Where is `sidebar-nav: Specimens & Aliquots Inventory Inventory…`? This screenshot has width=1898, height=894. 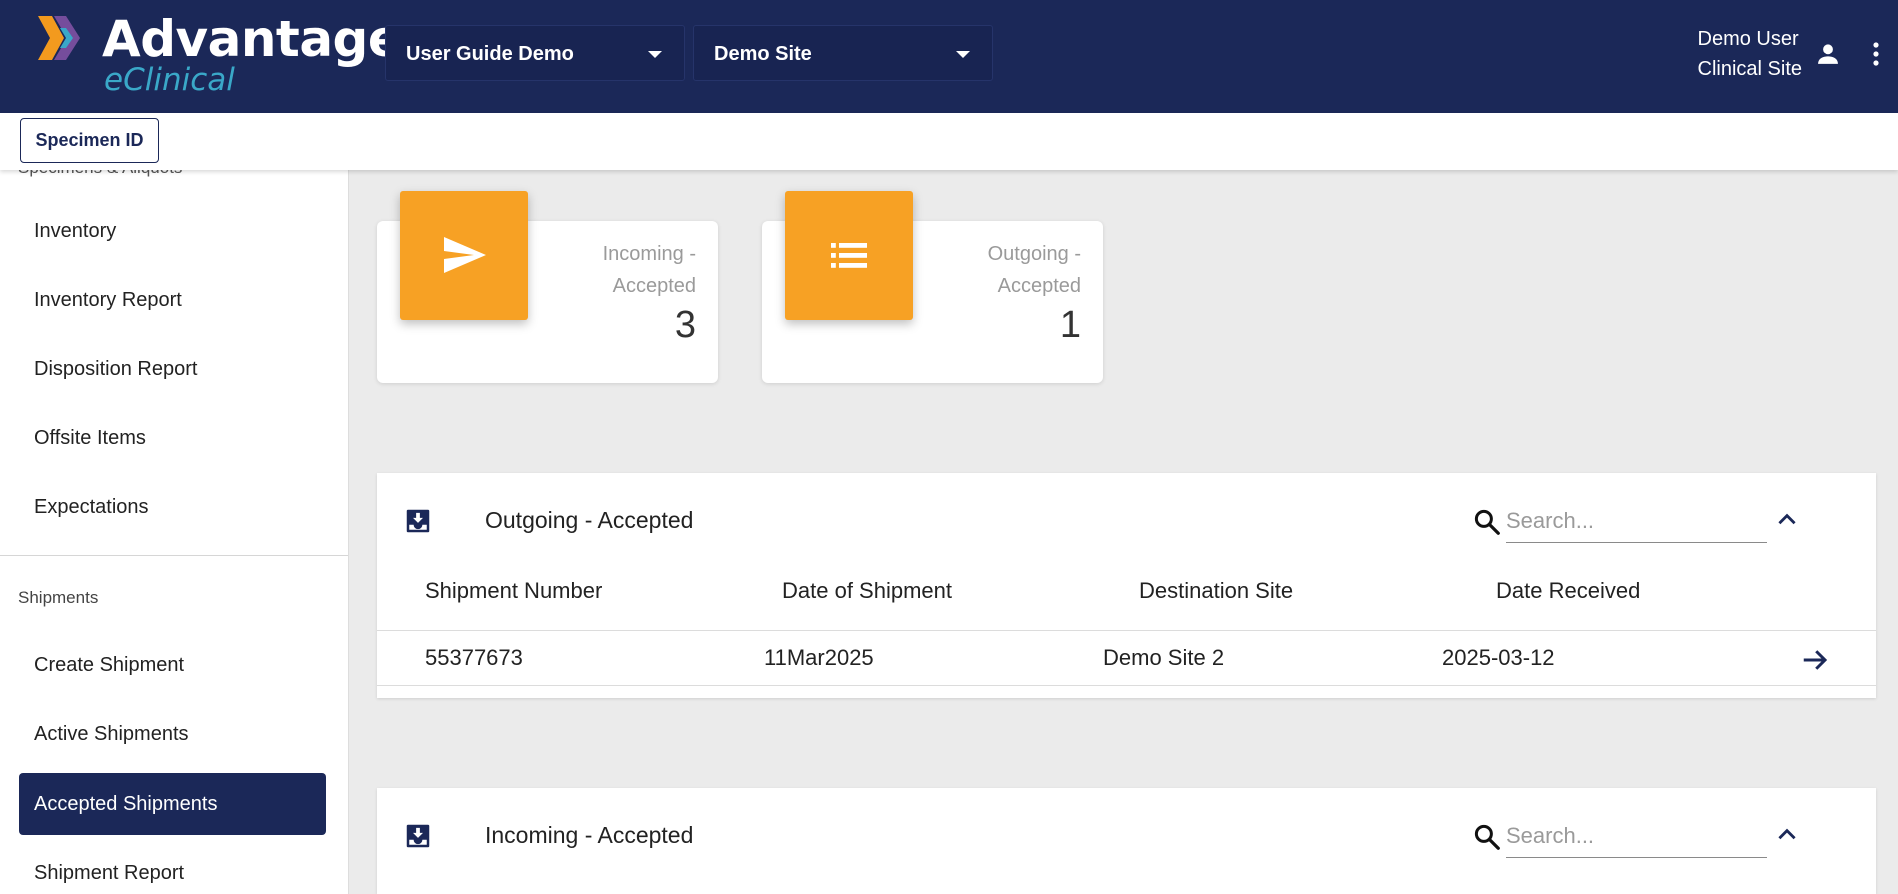
sidebar-nav: Specimens & Aliquots Inventory Inventory… is located at coordinates (174, 532).